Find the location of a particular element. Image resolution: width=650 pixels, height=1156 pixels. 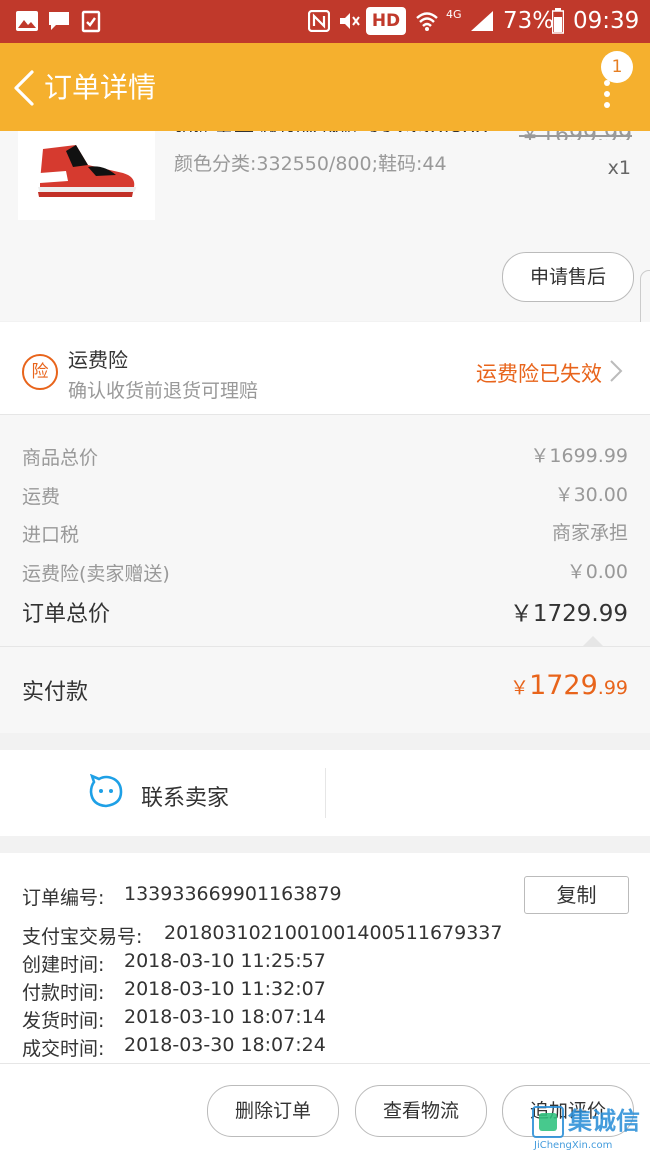

order-total-value: ￥1729.99 is located at coordinates (568, 614).